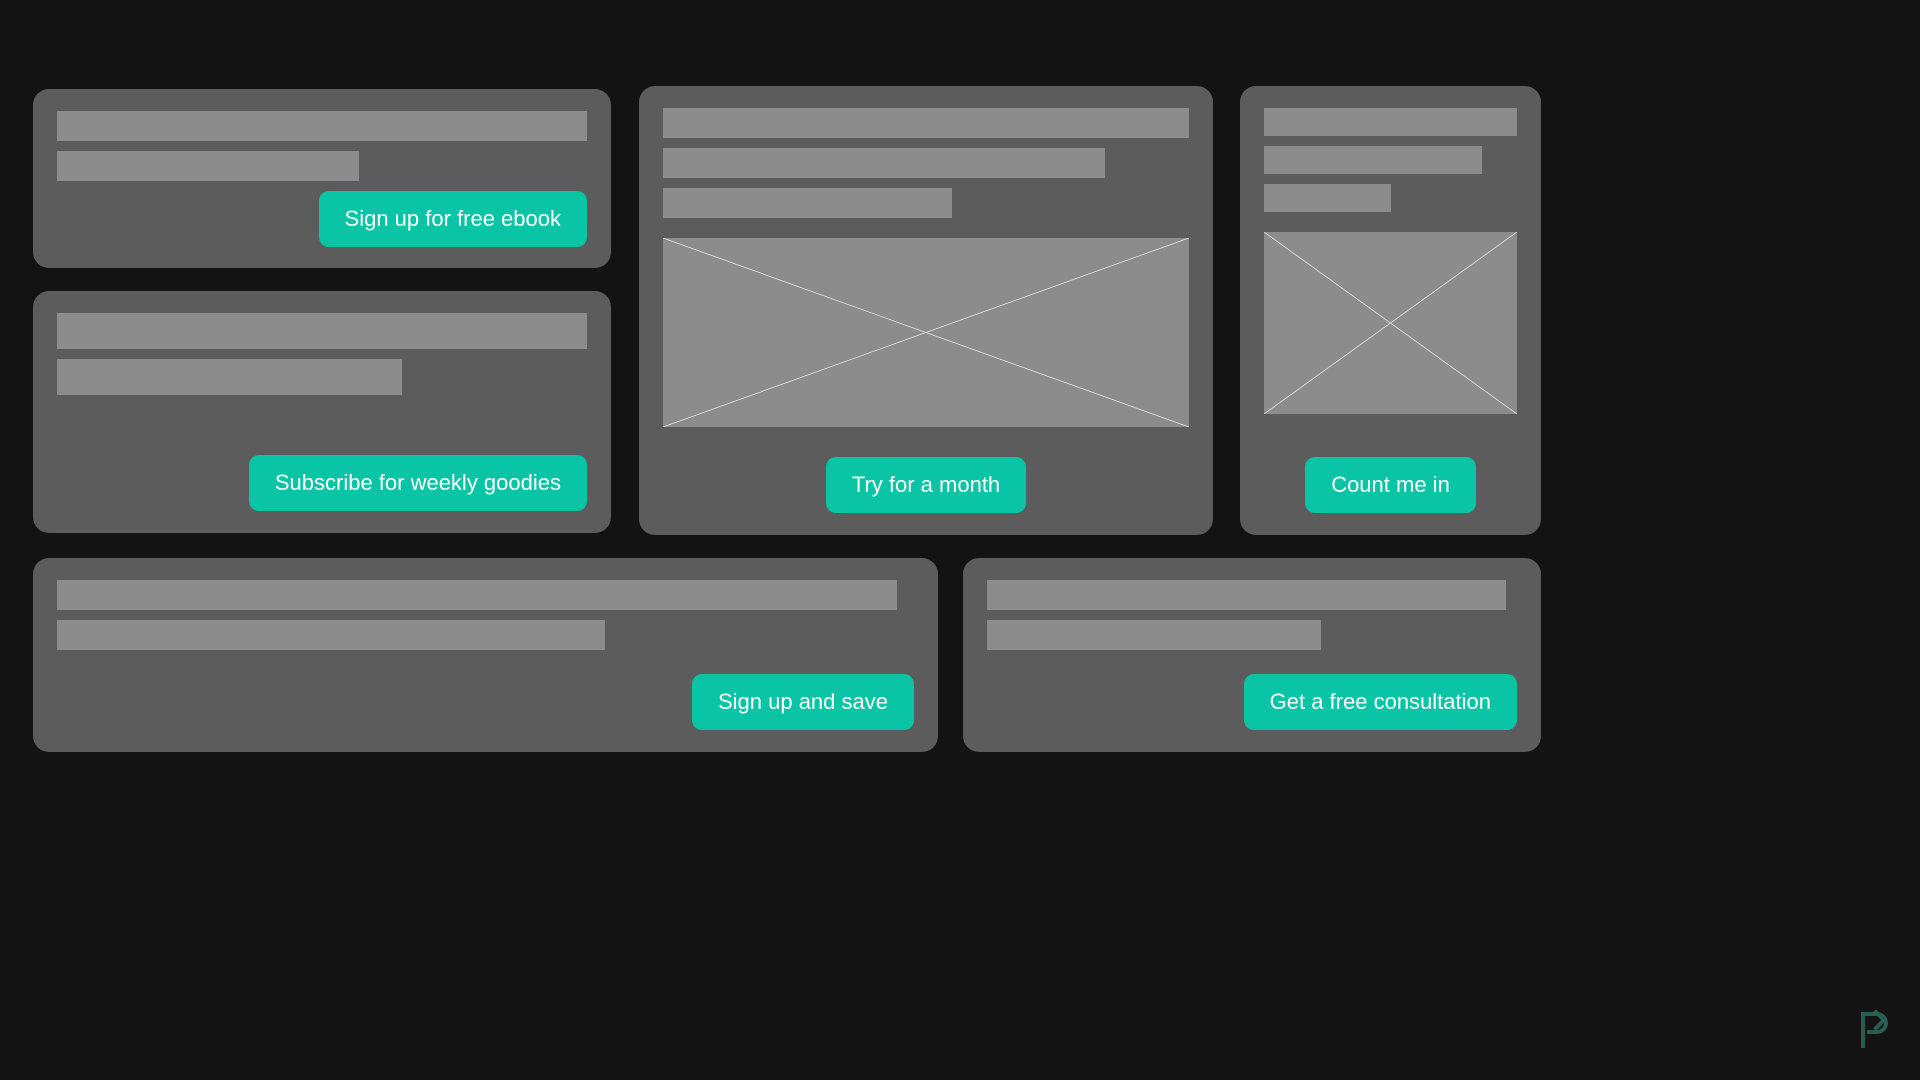  I want to click on card-content: Count me in, so click(1390, 310).